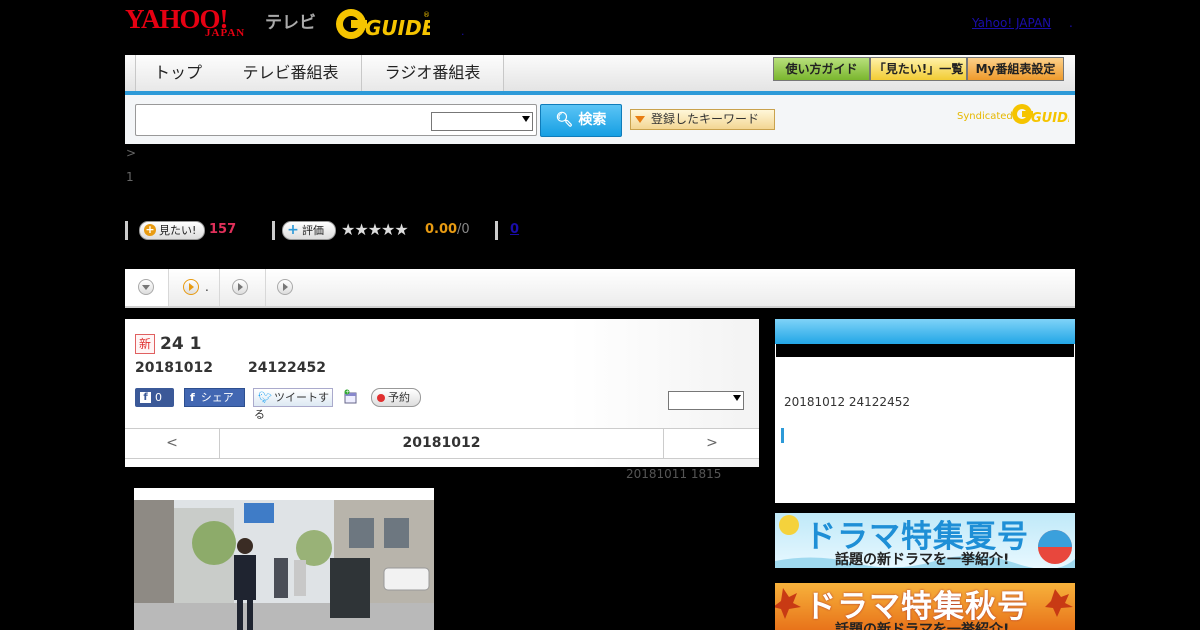 Image resolution: width=1200 pixels, height=630 pixels. What do you see at coordinates (925, 540) in the screenshot?
I see `drama-summer-banner: ドラマ特集夏号 話題の新ドラマを一挙紹介!` at bounding box center [925, 540].